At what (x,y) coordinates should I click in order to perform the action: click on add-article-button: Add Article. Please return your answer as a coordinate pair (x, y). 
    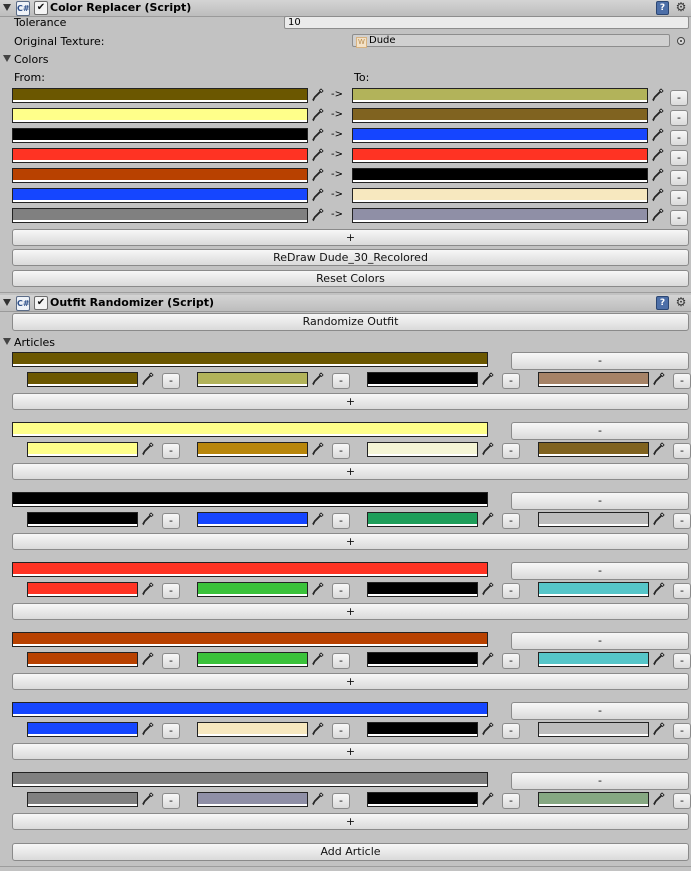
    Looking at the image, I should click on (350, 852).